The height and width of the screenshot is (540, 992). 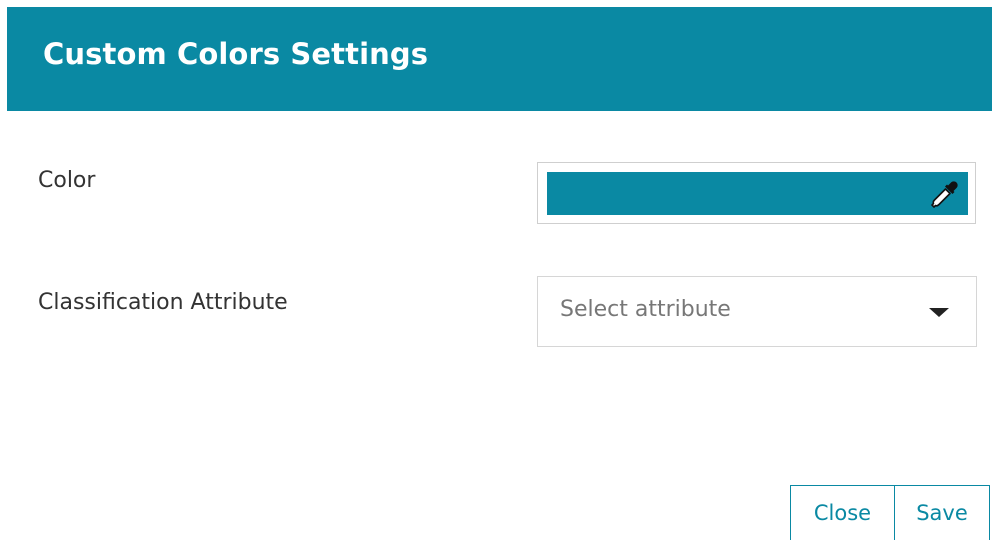 What do you see at coordinates (757, 311) in the screenshot?
I see `classification-attribute-select: Select attribute` at bounding box center [757, 311].